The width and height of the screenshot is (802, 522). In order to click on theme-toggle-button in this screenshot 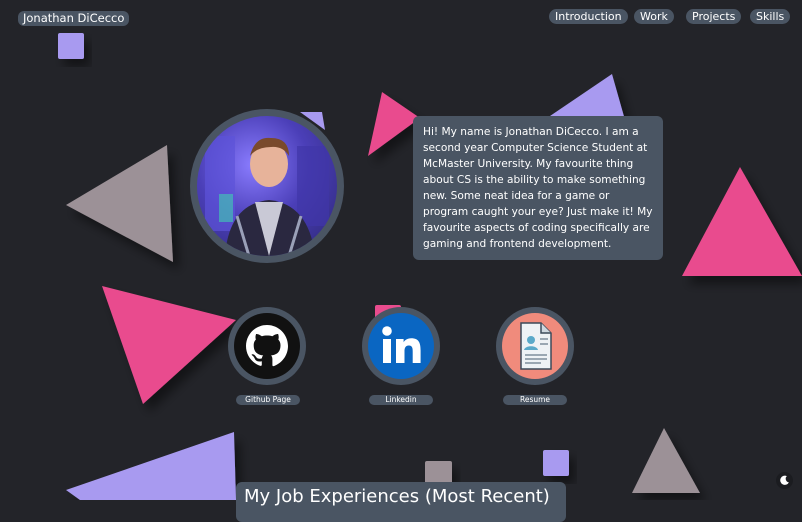, I will do `click(784, 480)`.